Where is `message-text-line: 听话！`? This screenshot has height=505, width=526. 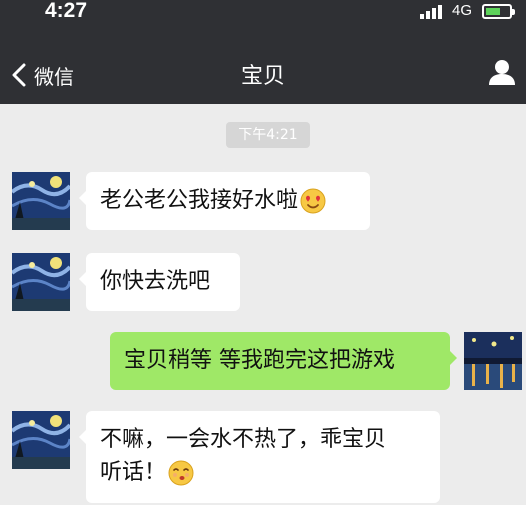 message-text-line: 听话！ is located at coordinates (133, 472).